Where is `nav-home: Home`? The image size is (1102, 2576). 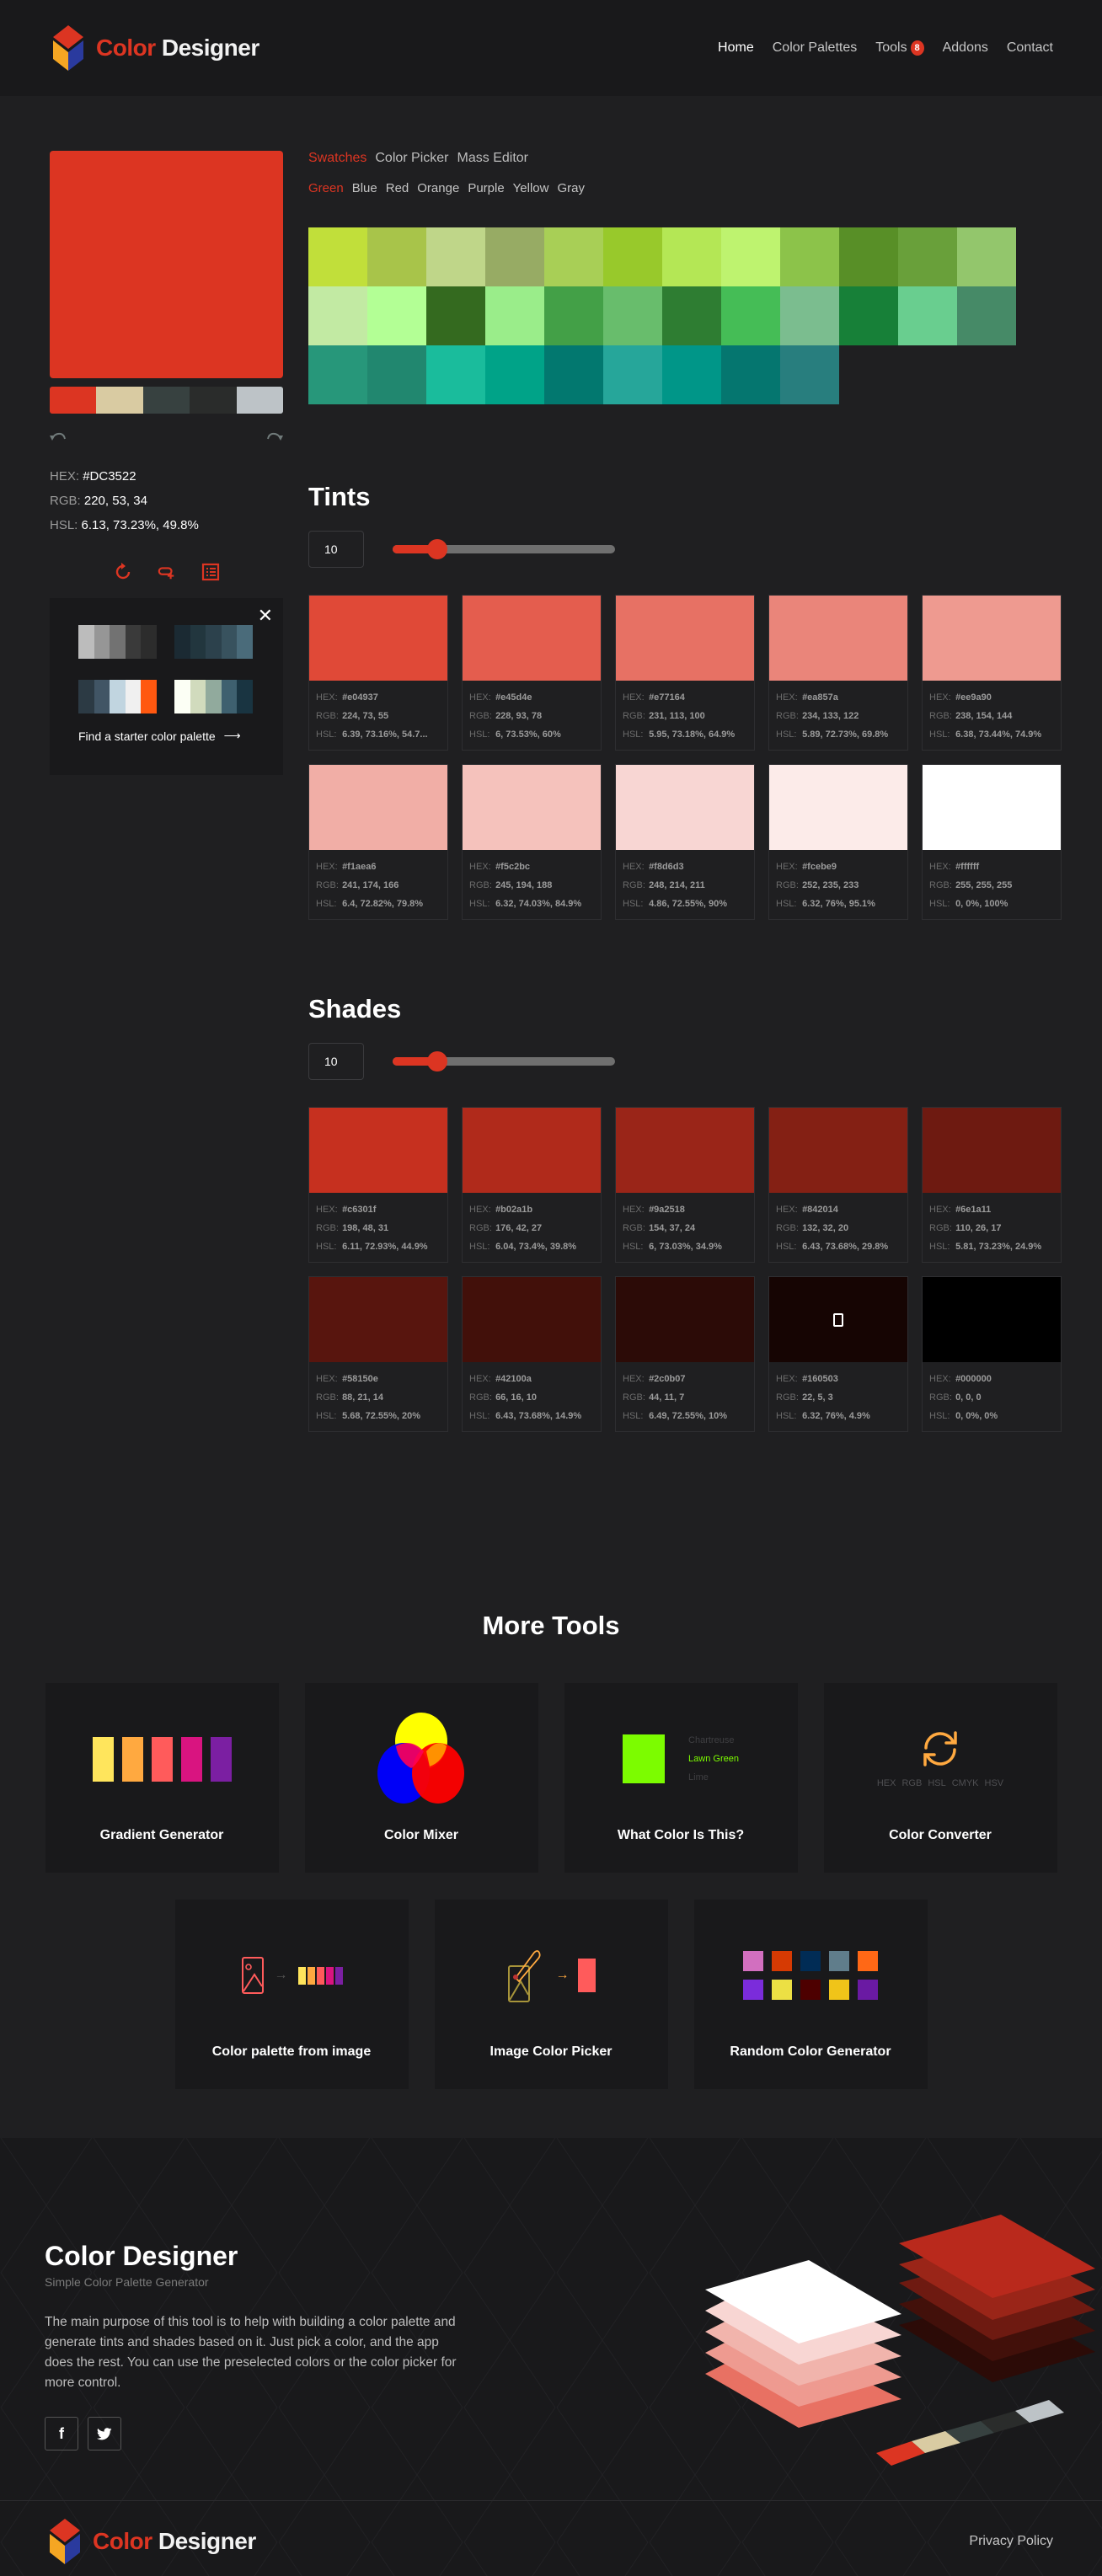 nav-home: Home is located at coordinates (736, 48).